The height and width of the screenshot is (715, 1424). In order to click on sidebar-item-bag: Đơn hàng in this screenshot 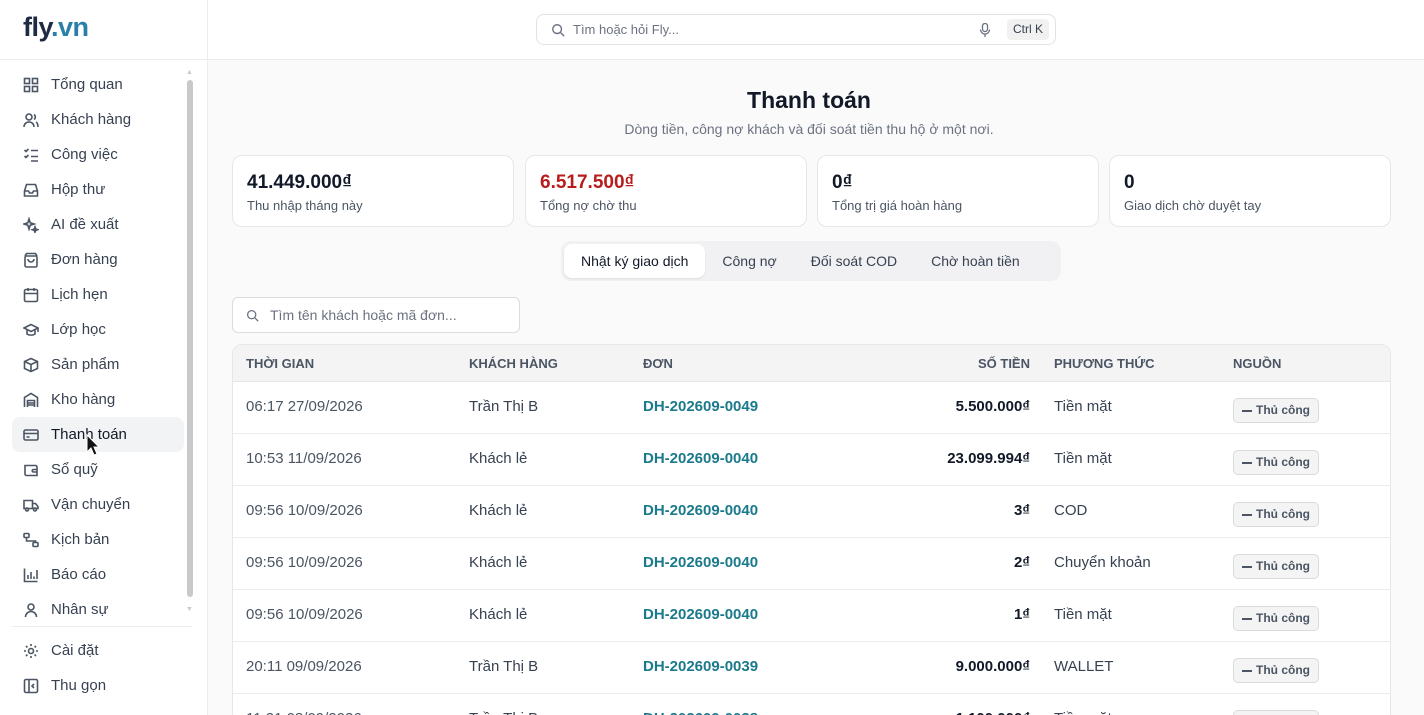, I will do `click(98, 259)`.